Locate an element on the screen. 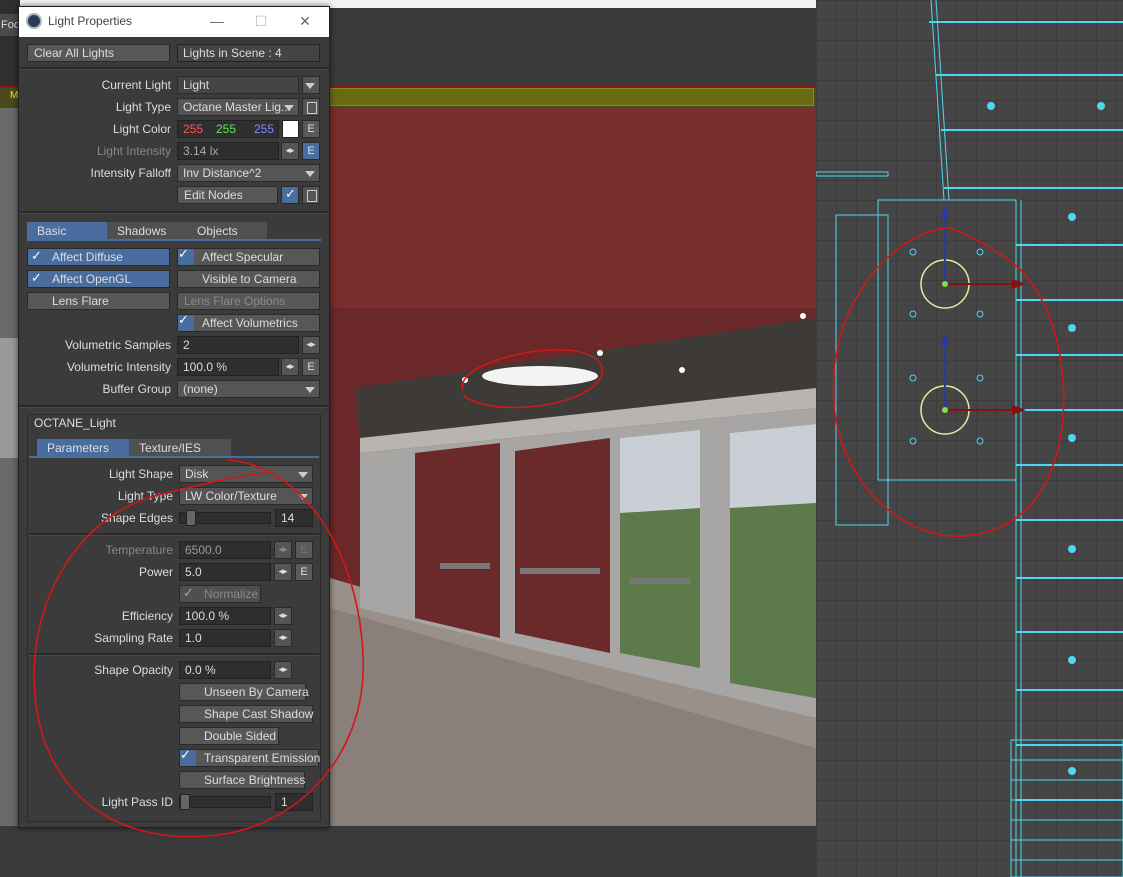 This screenshot has height=877, width=1123. current-light-value: Light is located at coordinates (196, 85).